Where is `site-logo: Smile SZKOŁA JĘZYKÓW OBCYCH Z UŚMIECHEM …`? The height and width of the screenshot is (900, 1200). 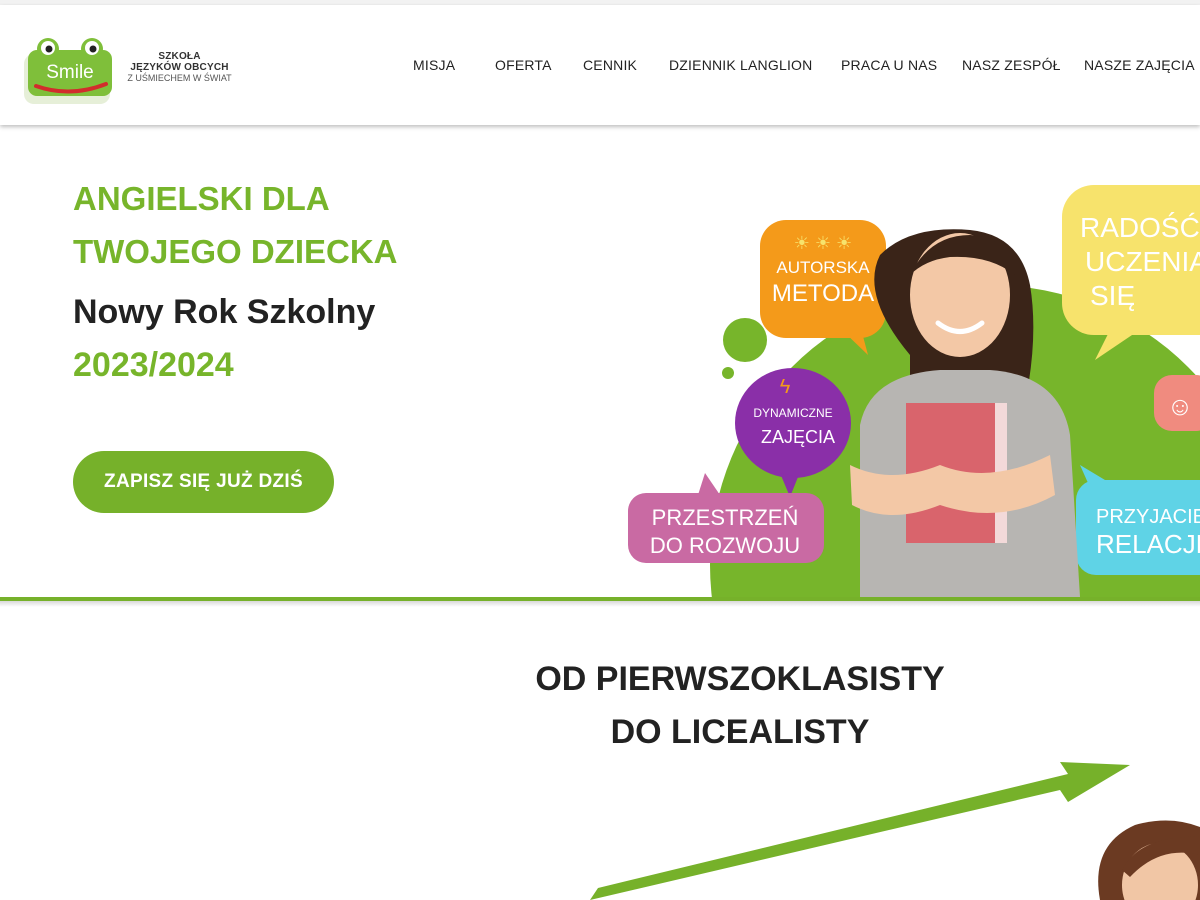 site-logo: Smile SZKOŁA JĘZYKÓW OBCYCH Z UŚMIECHEM … is located at coordinates (132, 69).